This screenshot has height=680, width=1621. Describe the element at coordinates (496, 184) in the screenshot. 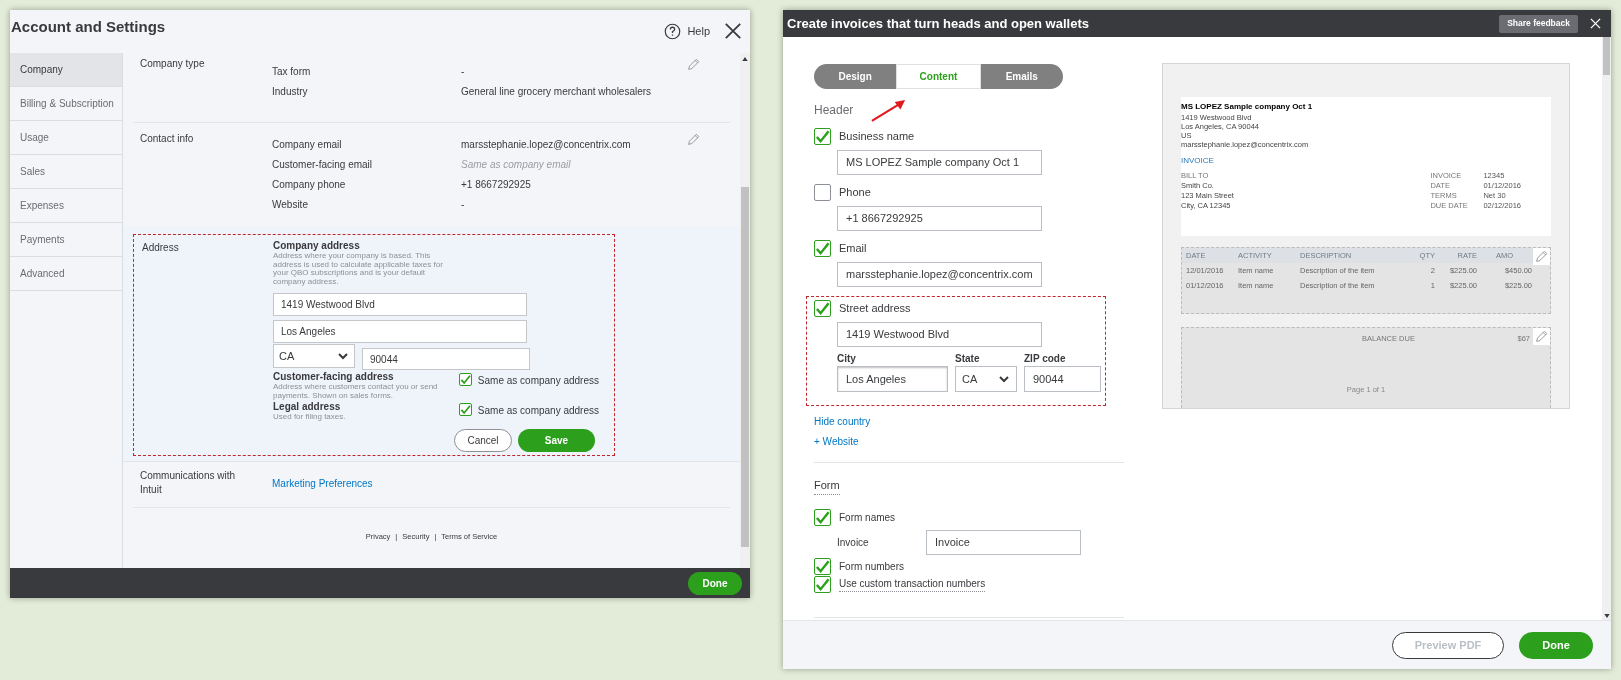

I see `field-value: +1 8667292925` at that location.